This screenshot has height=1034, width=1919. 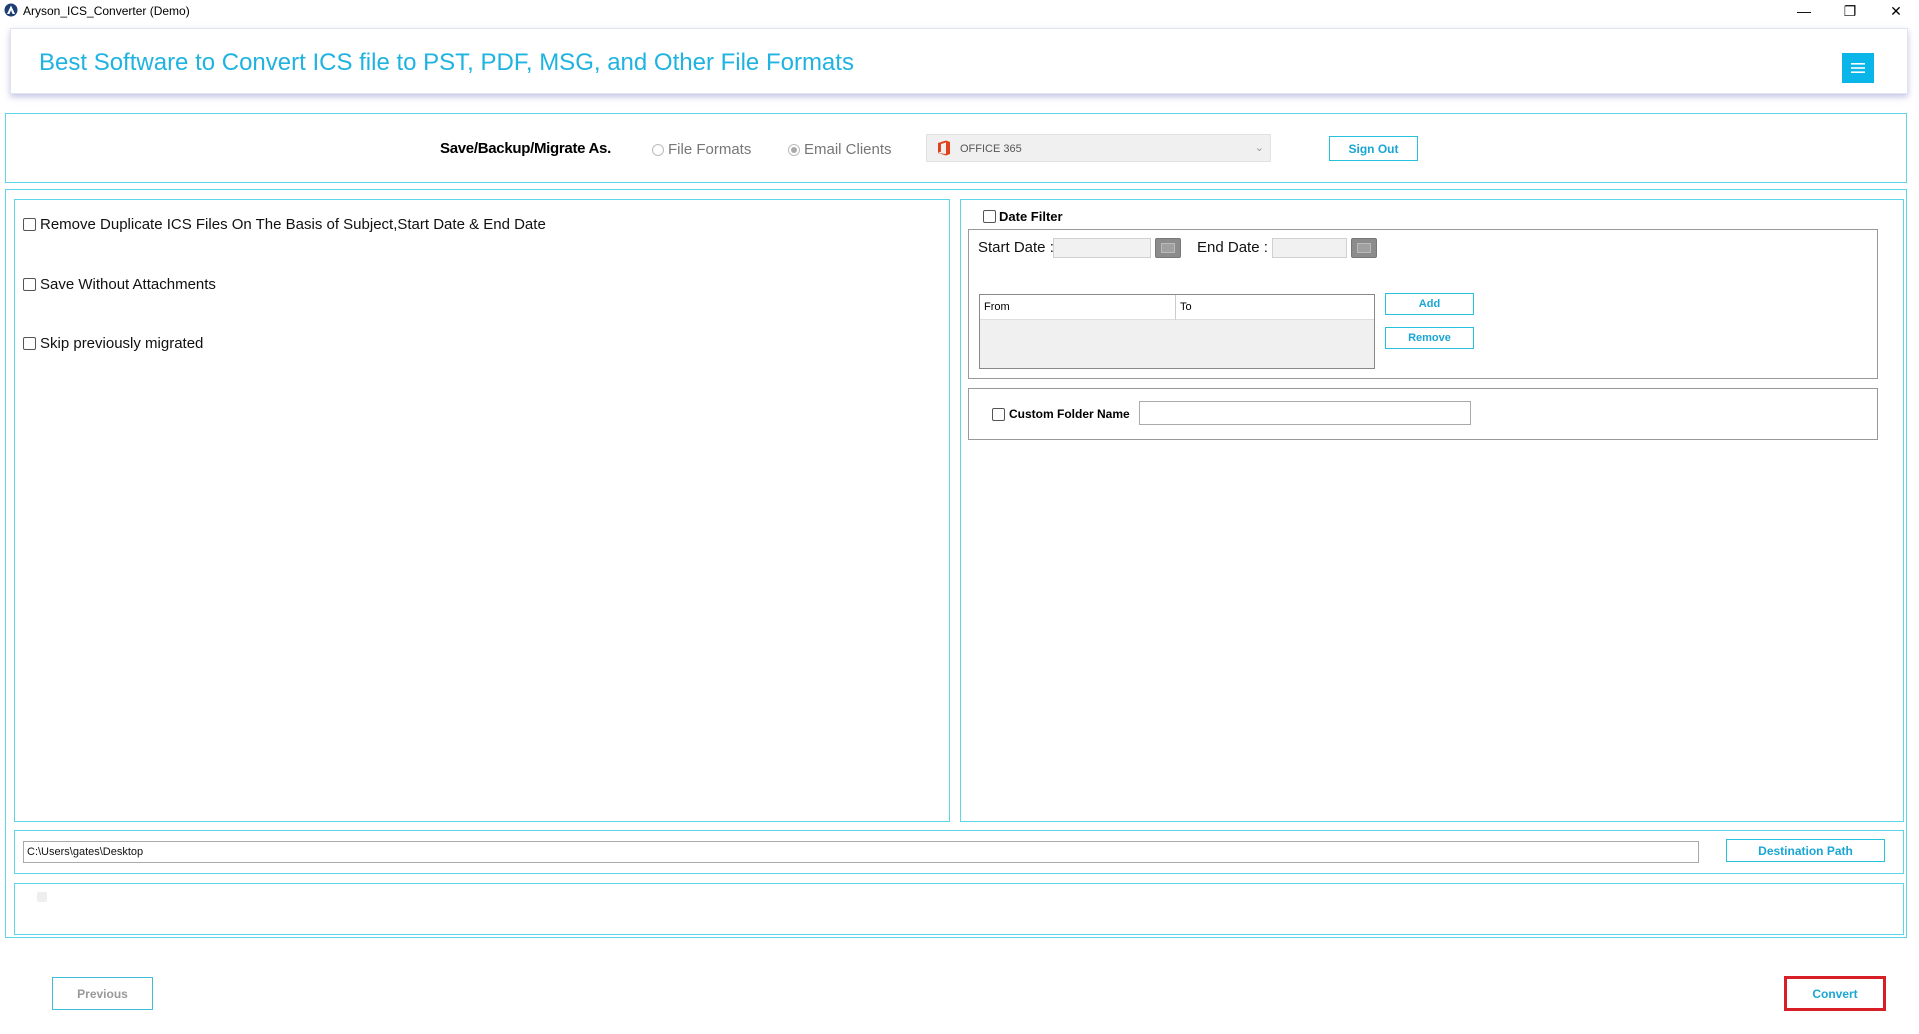 I want to click on radio-email-clients: Email Clients, so click(x=840, y=149).